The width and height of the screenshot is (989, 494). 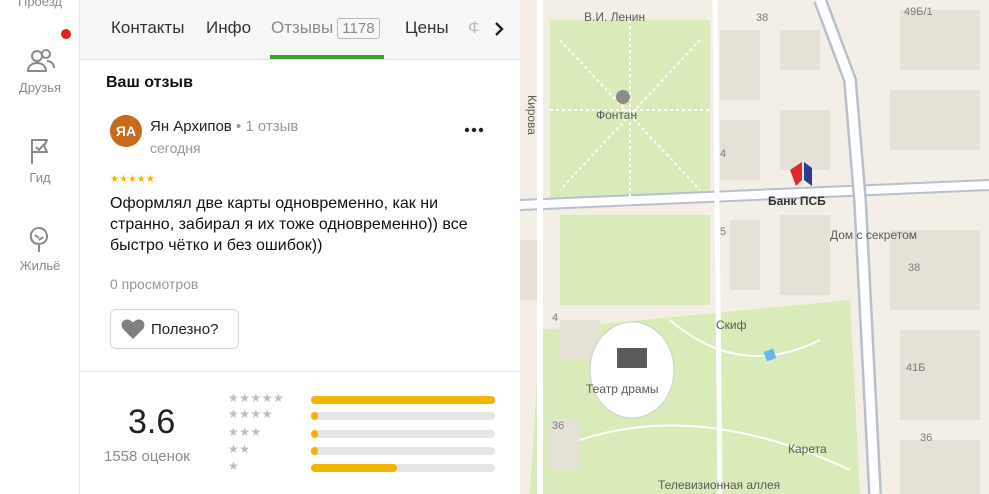 What do you see at coordinates (40, 61) in the screenshot?
I see `friends-icon` at bounding box center [40, 61].